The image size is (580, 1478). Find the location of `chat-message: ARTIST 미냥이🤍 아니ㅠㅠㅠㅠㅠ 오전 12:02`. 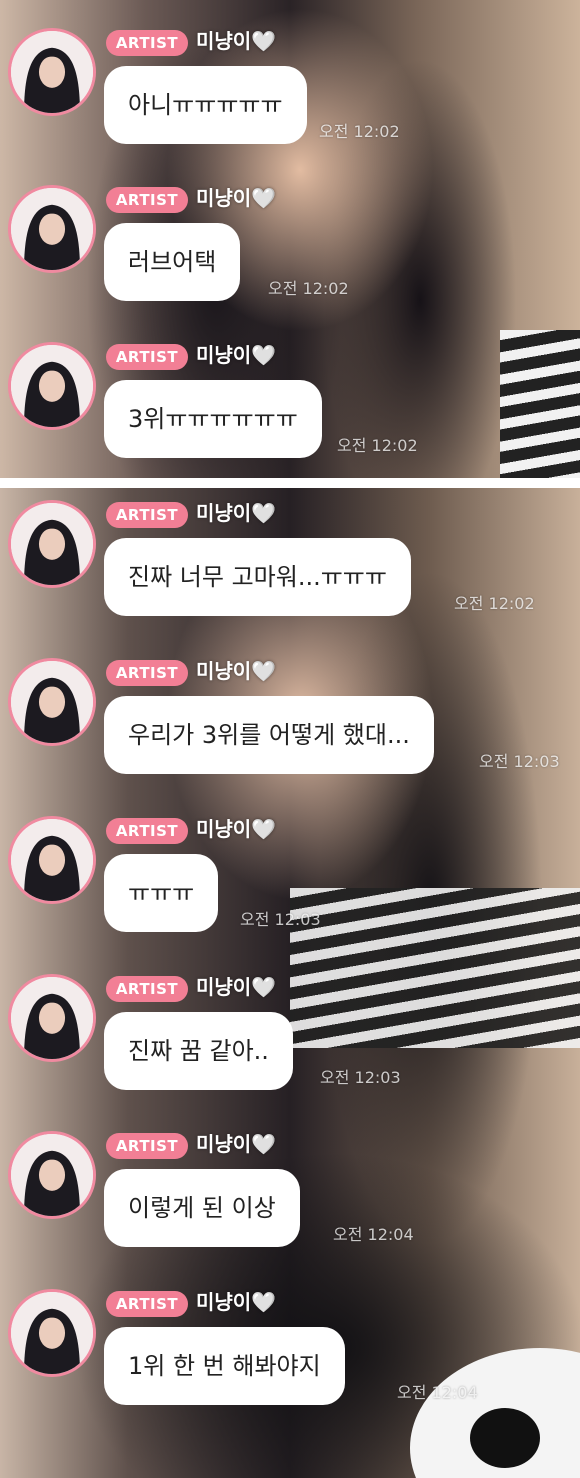

chat-message: ARTIST 미냥이🤍 아니ㅠㅠㅠㅠㅠ 오전 12:02 is located at coordinates (290, 103).